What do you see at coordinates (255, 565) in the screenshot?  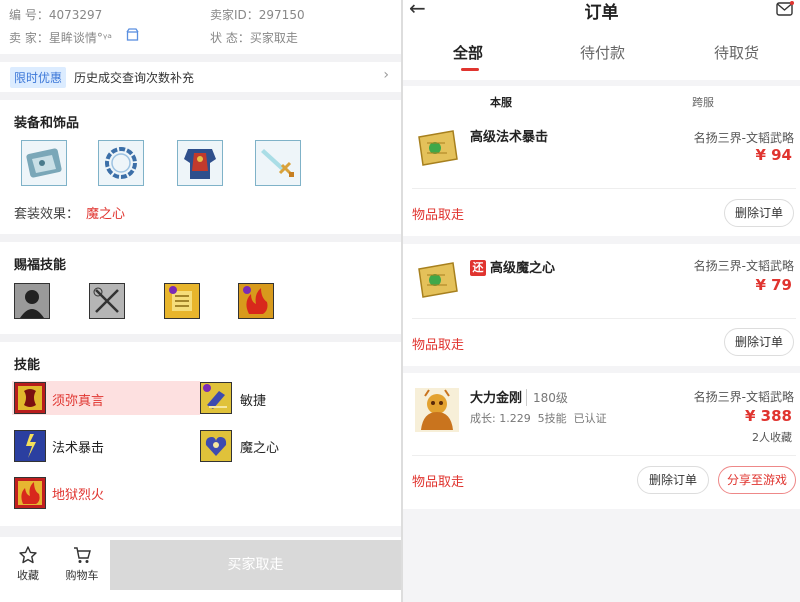 I see `buy-button: 买家取走` at bounding box center [255, 565].